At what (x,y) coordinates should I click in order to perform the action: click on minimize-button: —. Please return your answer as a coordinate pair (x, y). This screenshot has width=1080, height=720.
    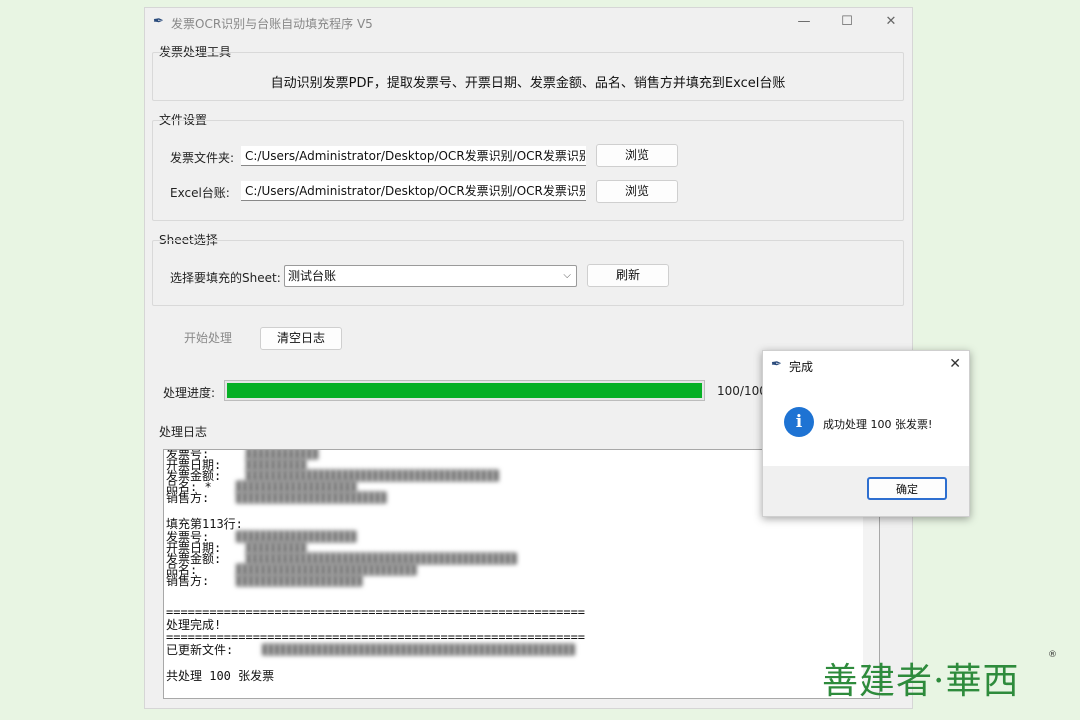
    Looking at the image, I should click on (804, 22).